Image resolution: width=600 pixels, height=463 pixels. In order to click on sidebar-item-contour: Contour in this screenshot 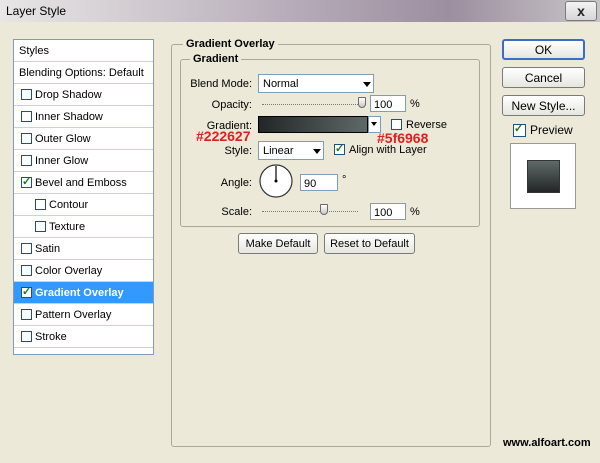, I will do `click(83, 205)`.